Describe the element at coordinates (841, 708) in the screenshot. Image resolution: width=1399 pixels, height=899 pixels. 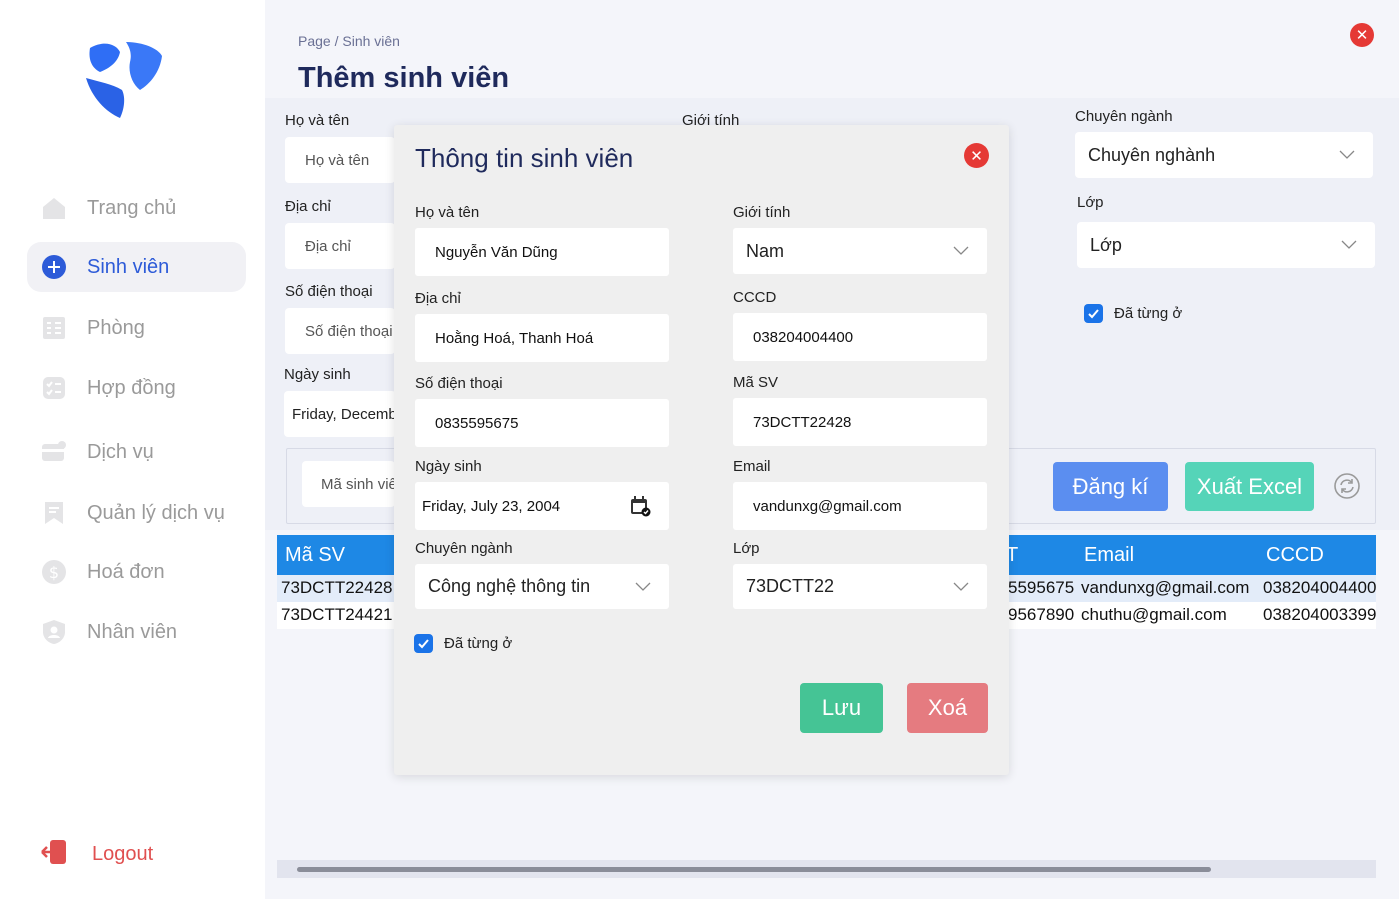
I see `save-button: Lưu` at that location.